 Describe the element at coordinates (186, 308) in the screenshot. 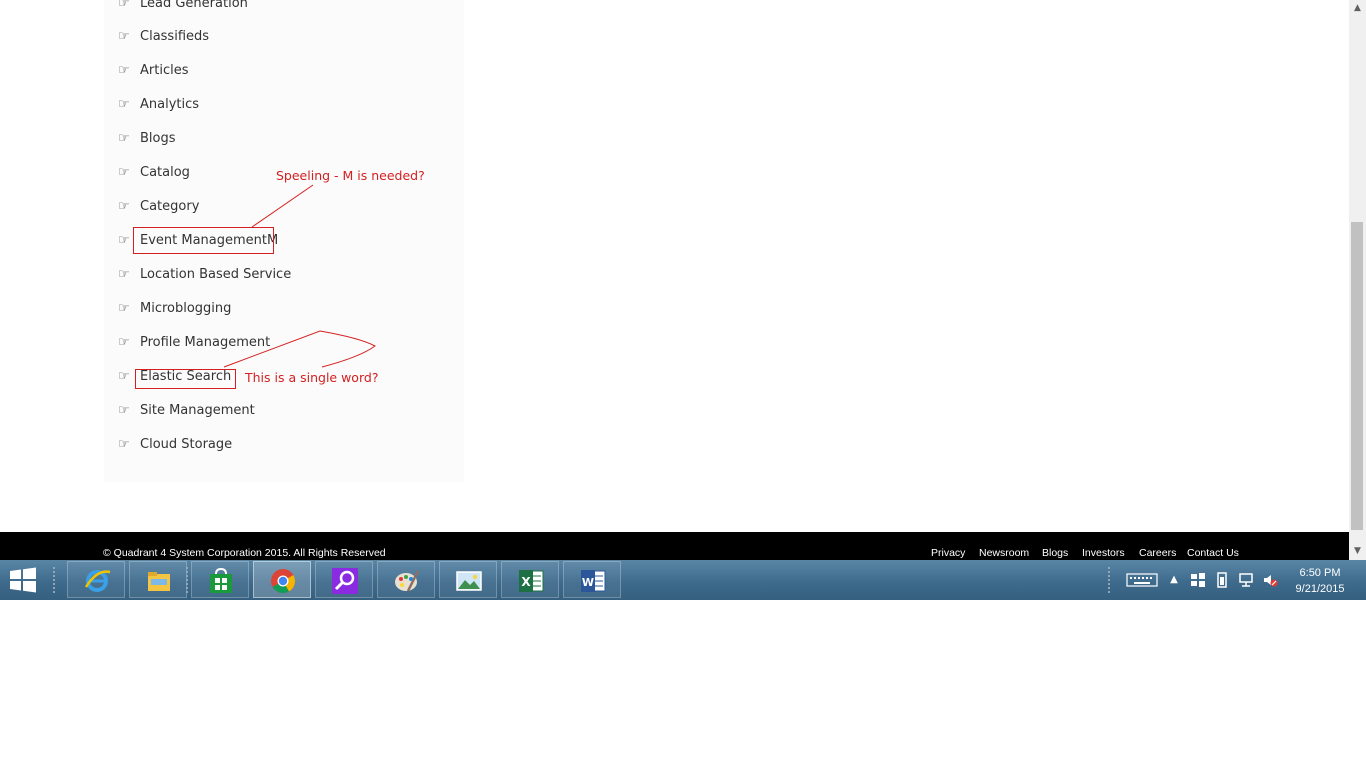

I see `menu-item-label: Microblogging` at that location.